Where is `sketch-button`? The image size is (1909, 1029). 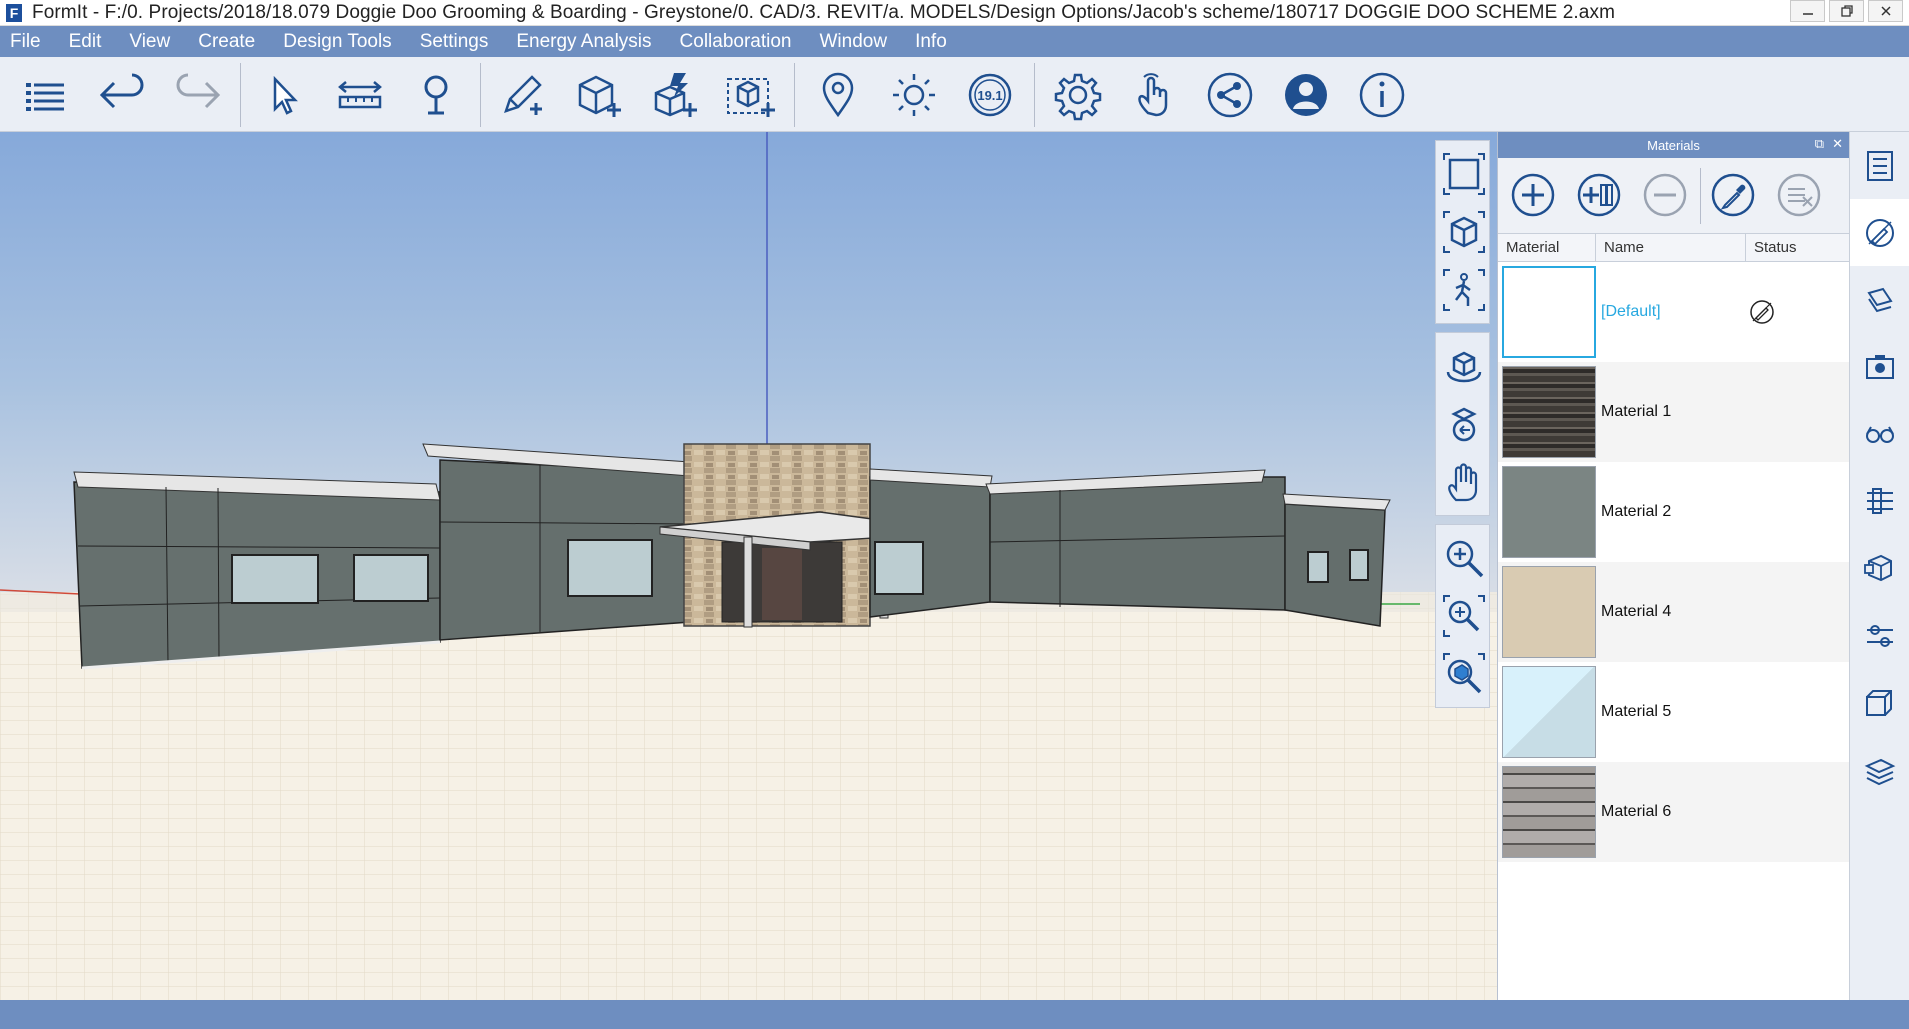
sketch-button is located at coordinates (522, 95).